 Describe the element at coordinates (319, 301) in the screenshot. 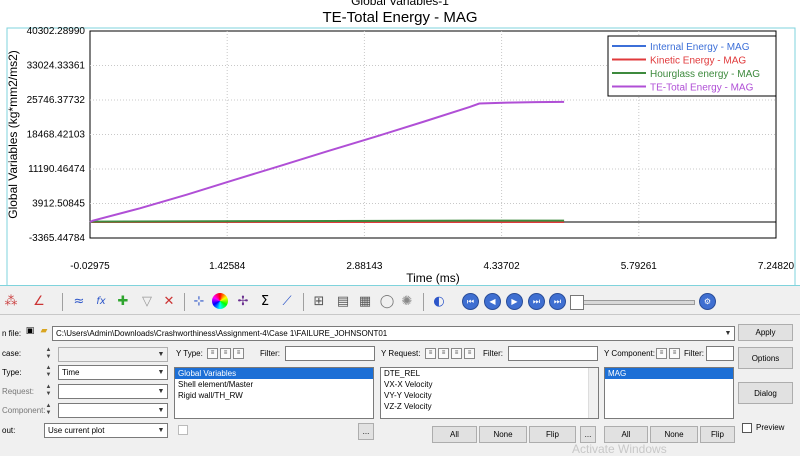

I see `grid-icon: ⊞` at that location.